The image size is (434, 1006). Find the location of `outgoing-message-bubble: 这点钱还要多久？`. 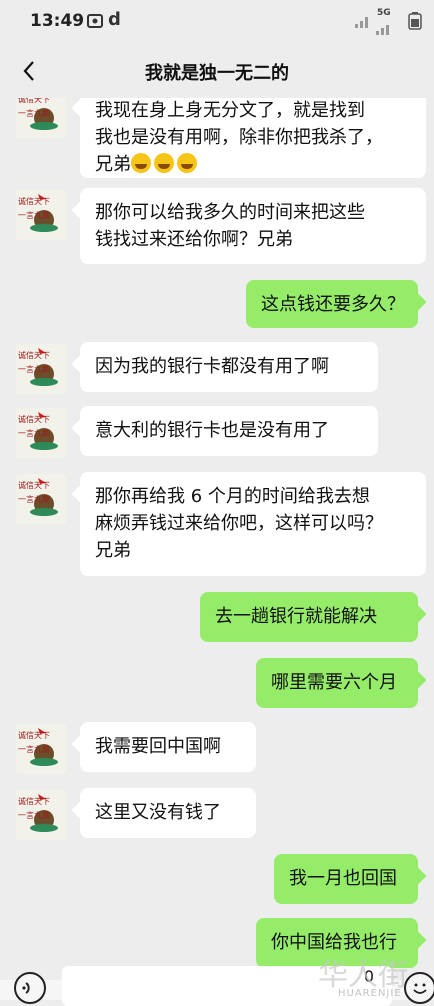

outgoing-message-bubble: 这点钱还要多久？ is located at coordinates (332, 304).